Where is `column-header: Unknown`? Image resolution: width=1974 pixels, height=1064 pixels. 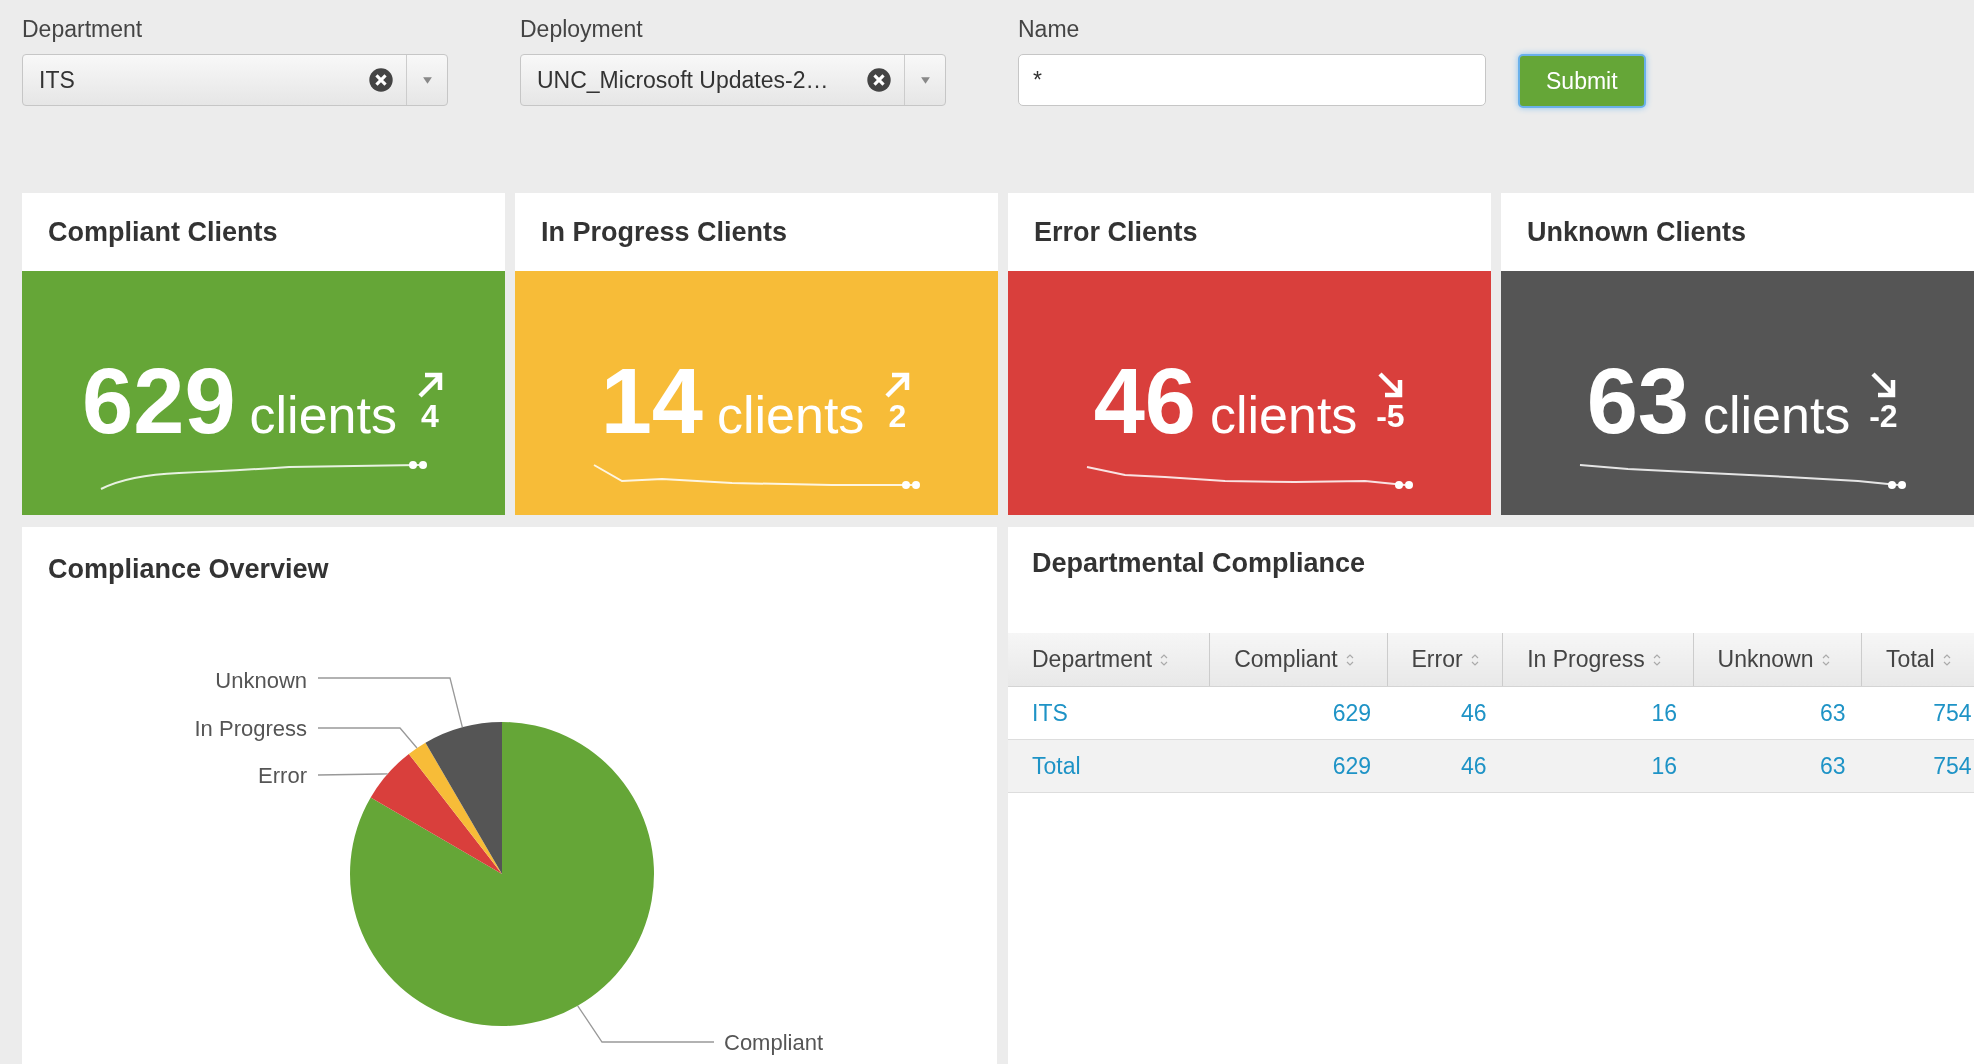
column-header: Unknown is located at coordinates (1777, 660).